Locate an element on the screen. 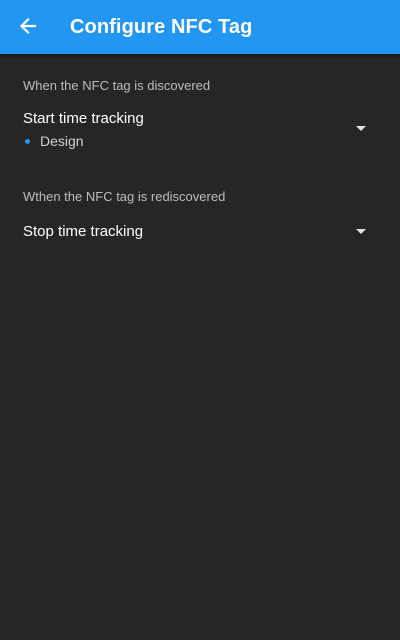  rediscovered-action-dropdown: Stop time tracking is located at coordinates (200, 233).